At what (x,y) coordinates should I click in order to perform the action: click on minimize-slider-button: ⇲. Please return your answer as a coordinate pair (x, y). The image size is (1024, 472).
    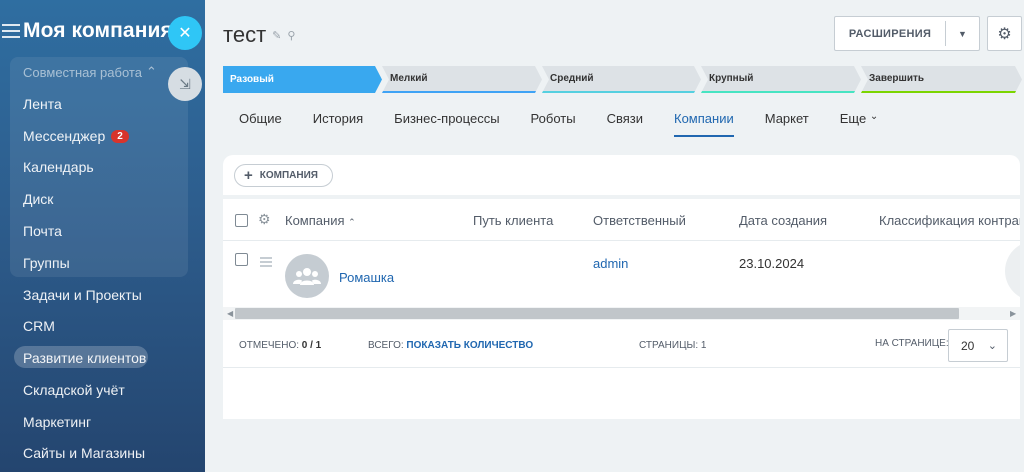
    Looking at the image, I should click on (185, 84).